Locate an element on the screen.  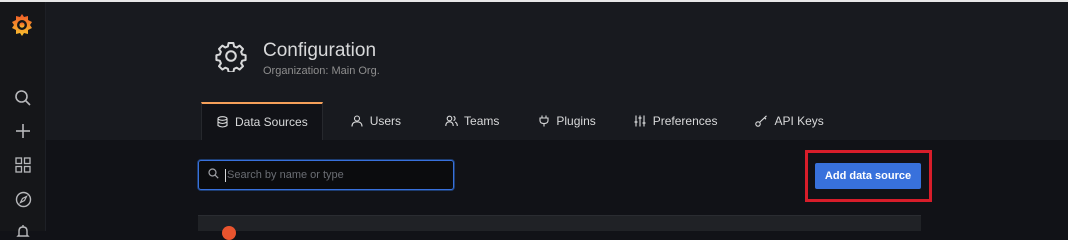
tab-api-keys: API Keys is located at coordinates (789, 121).